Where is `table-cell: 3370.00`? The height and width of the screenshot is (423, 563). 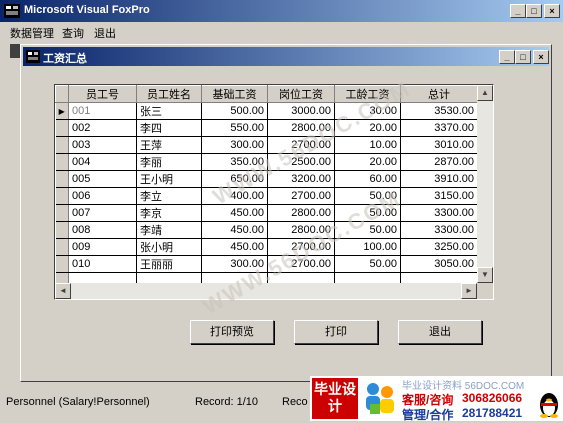
table-cell: 3370.00 is located at coordinates (439, 128).